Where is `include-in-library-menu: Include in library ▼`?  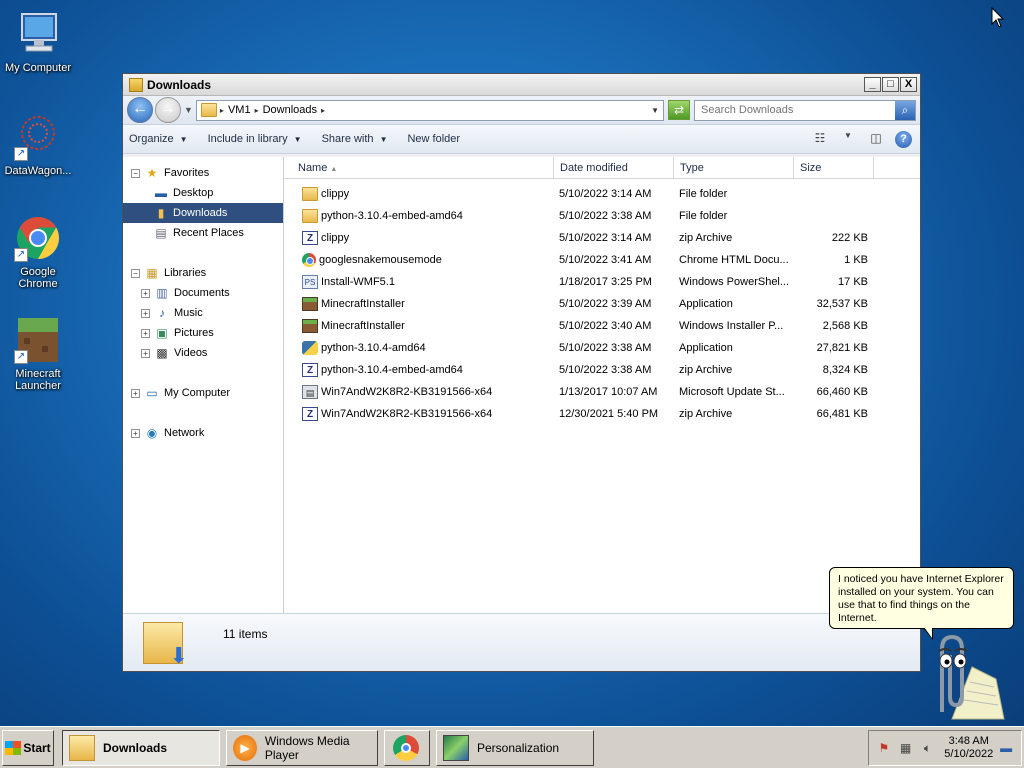
include-in-library-menu: Include in library ▼ is located at coordinates (255, 139).